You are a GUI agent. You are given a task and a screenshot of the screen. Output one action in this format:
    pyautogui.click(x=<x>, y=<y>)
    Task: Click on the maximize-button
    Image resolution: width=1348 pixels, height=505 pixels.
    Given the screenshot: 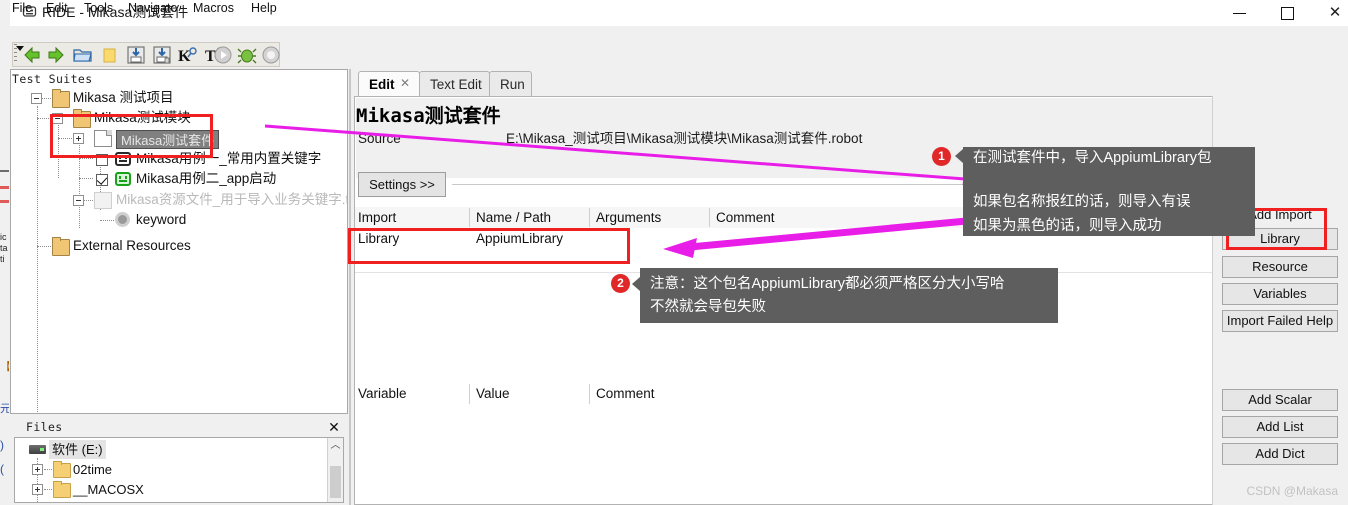 What is the action you would take?
    pyautogui.click(x=1287, y=13)
    